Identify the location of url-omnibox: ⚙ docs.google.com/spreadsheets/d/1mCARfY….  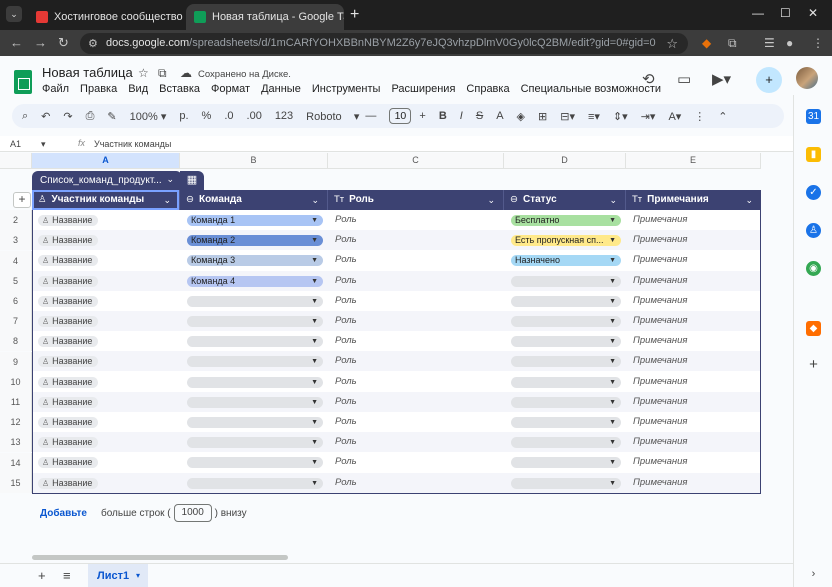
(384, 43).